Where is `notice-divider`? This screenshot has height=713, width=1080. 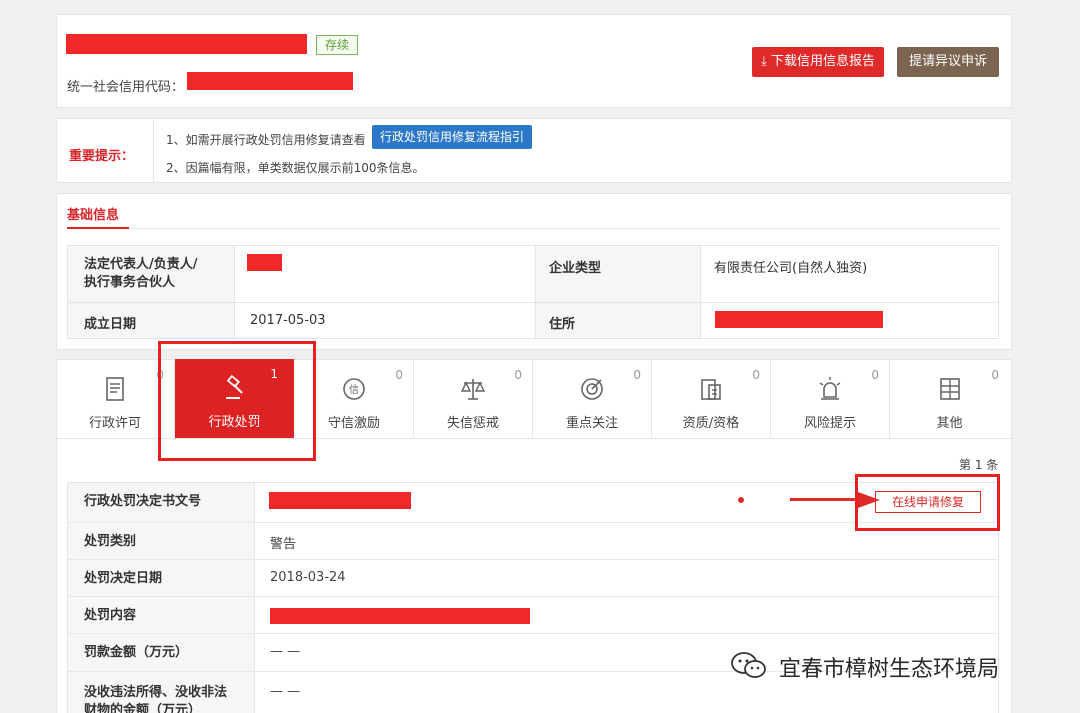 notice-divider is located at coordinates (153, 150).